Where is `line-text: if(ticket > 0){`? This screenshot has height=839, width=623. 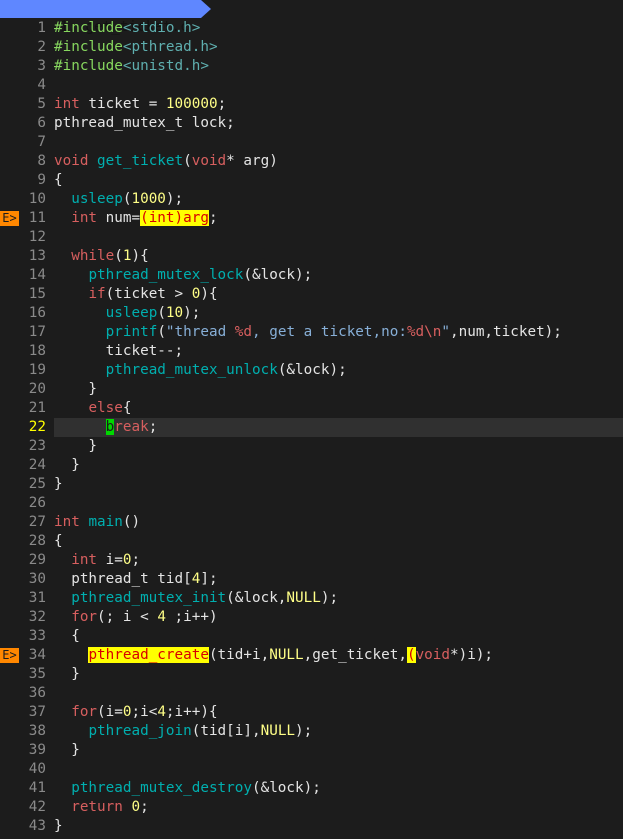 line-text: if(ticket > 0){ is located at coordinates (338, 294).